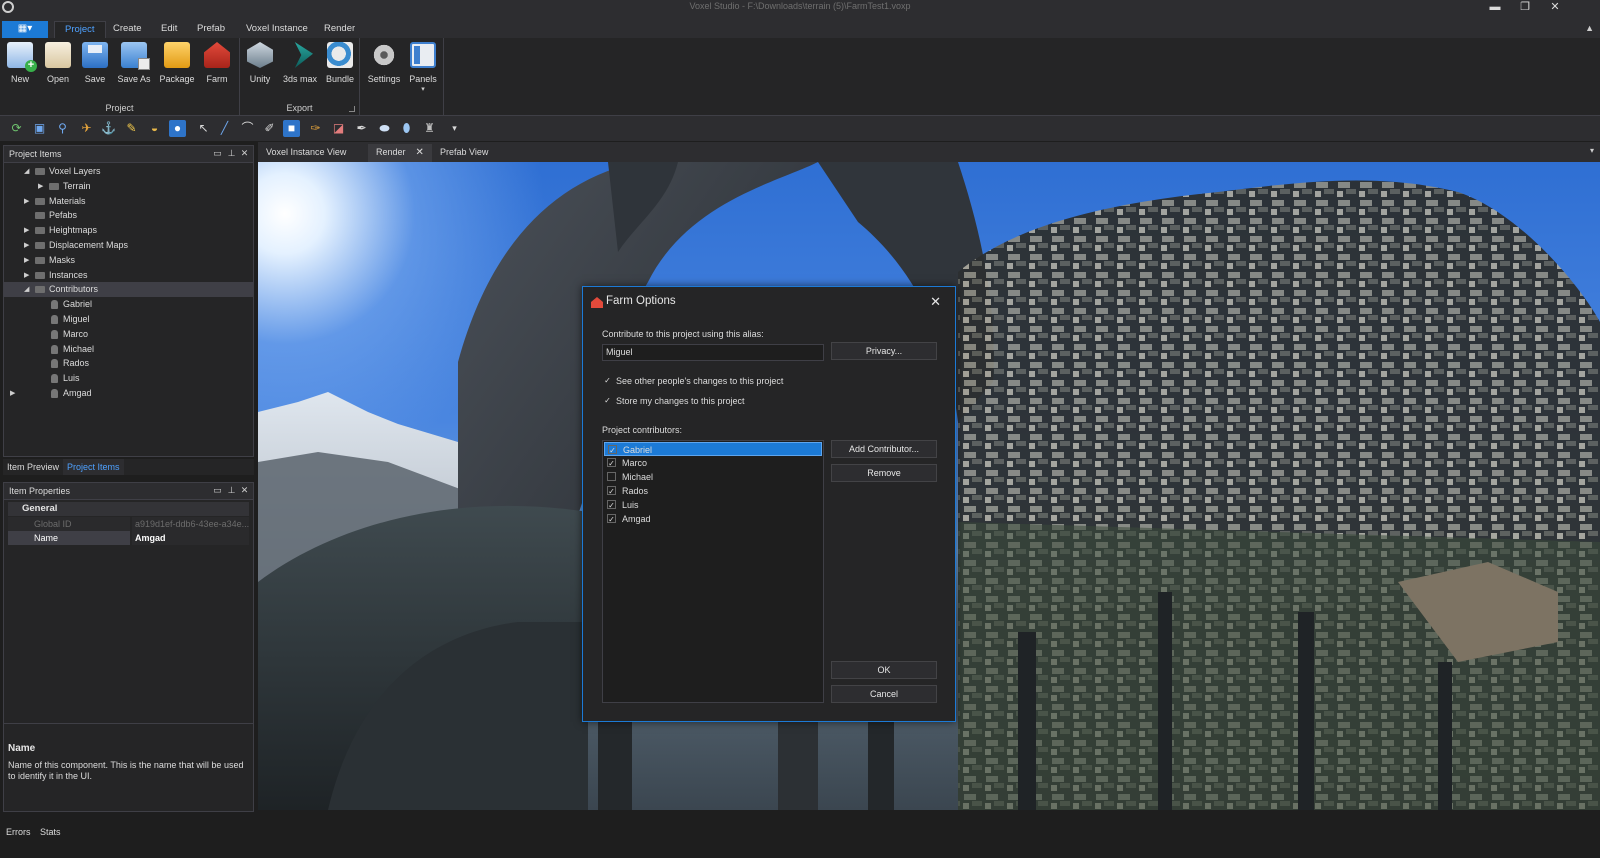  What do you see at coordinates (128, 230) in the screenshot?
I see `tree-item: ▶ Heightmaps` at bounding box center [128, 230].